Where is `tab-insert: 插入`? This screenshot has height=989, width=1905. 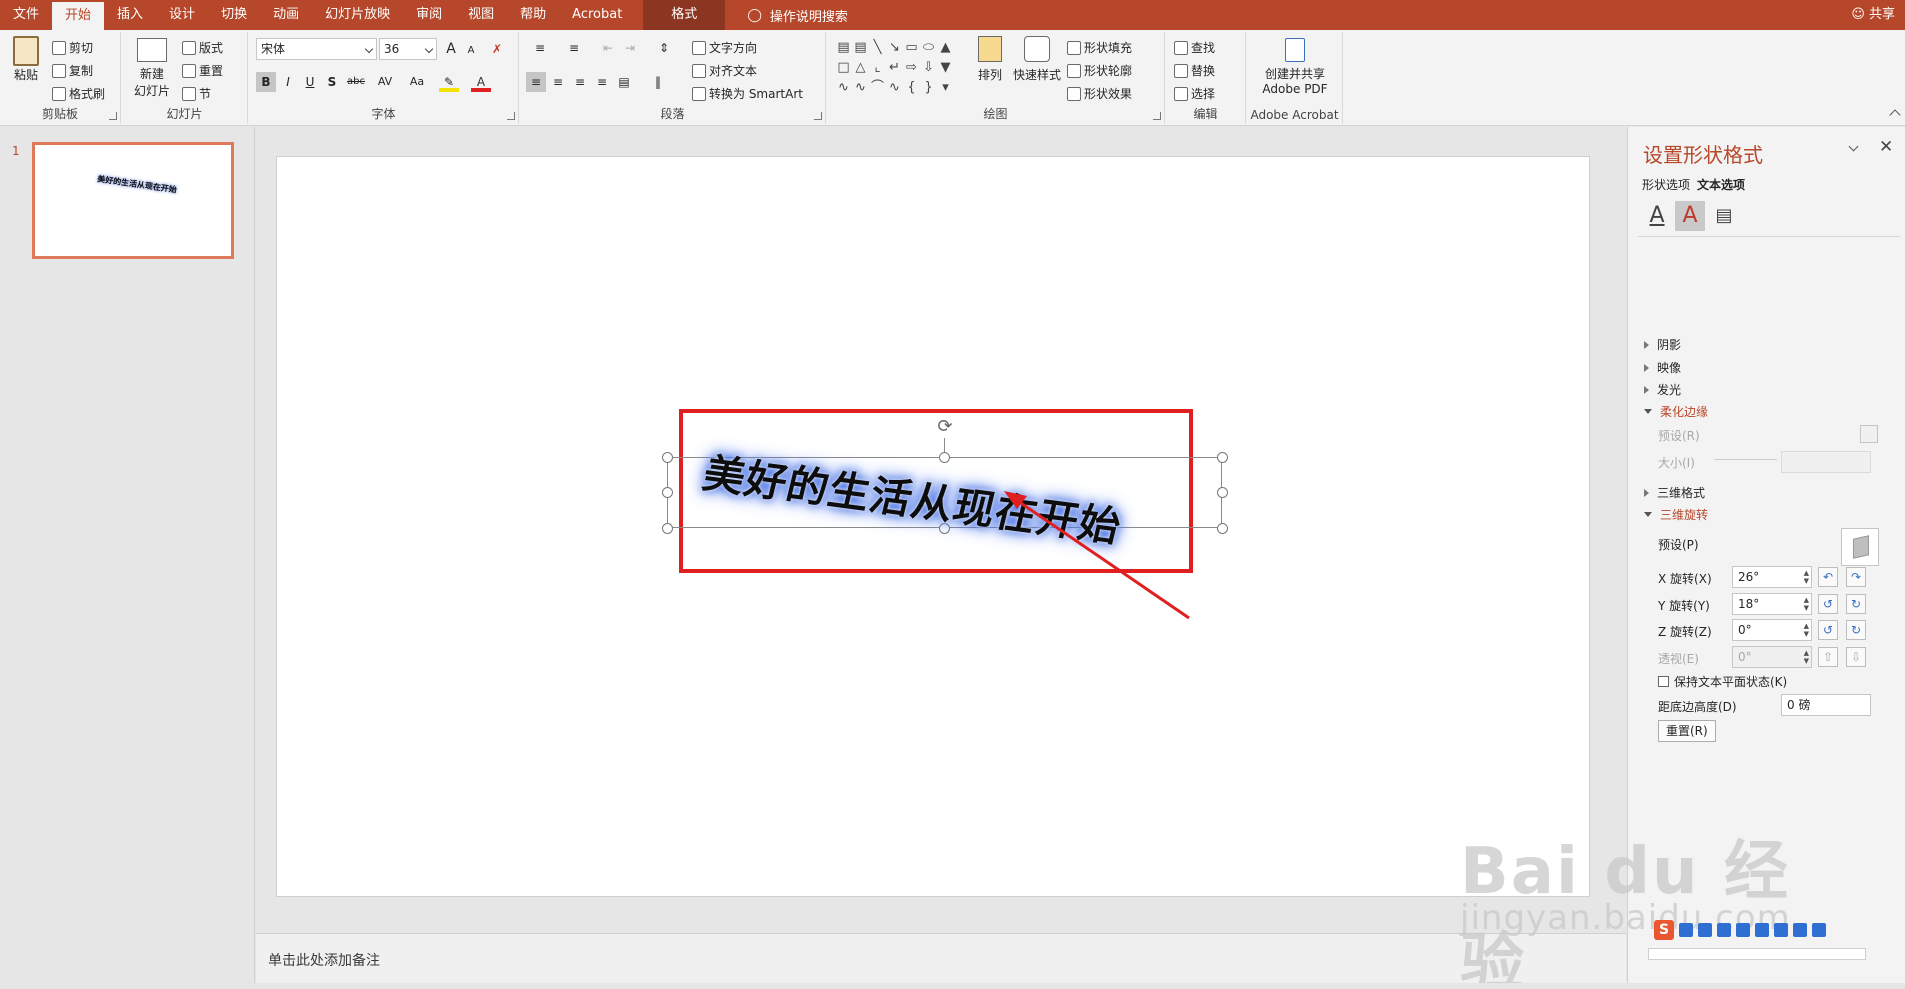 tab-insert: 插入 is located at coordinates (130, 15).